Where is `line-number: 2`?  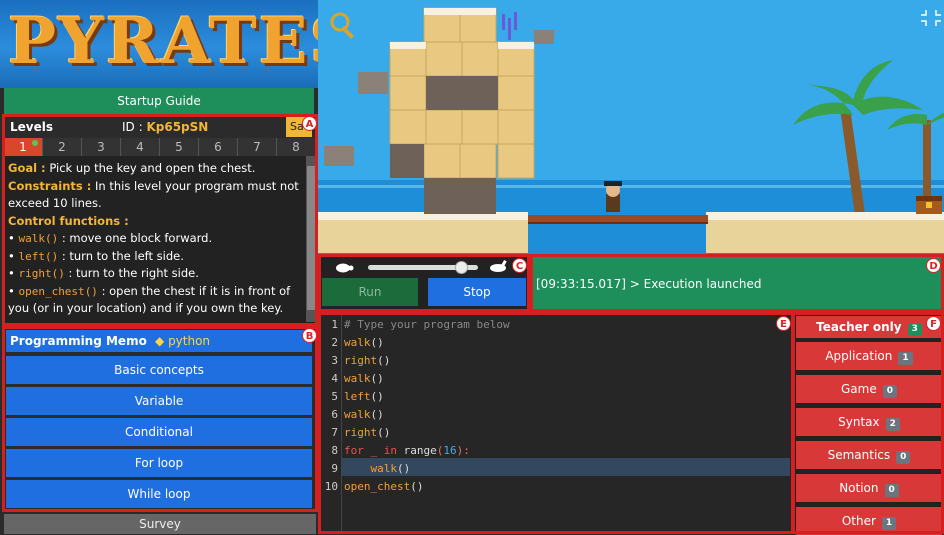
line-number: 2 is located at coordinates (334, 342).